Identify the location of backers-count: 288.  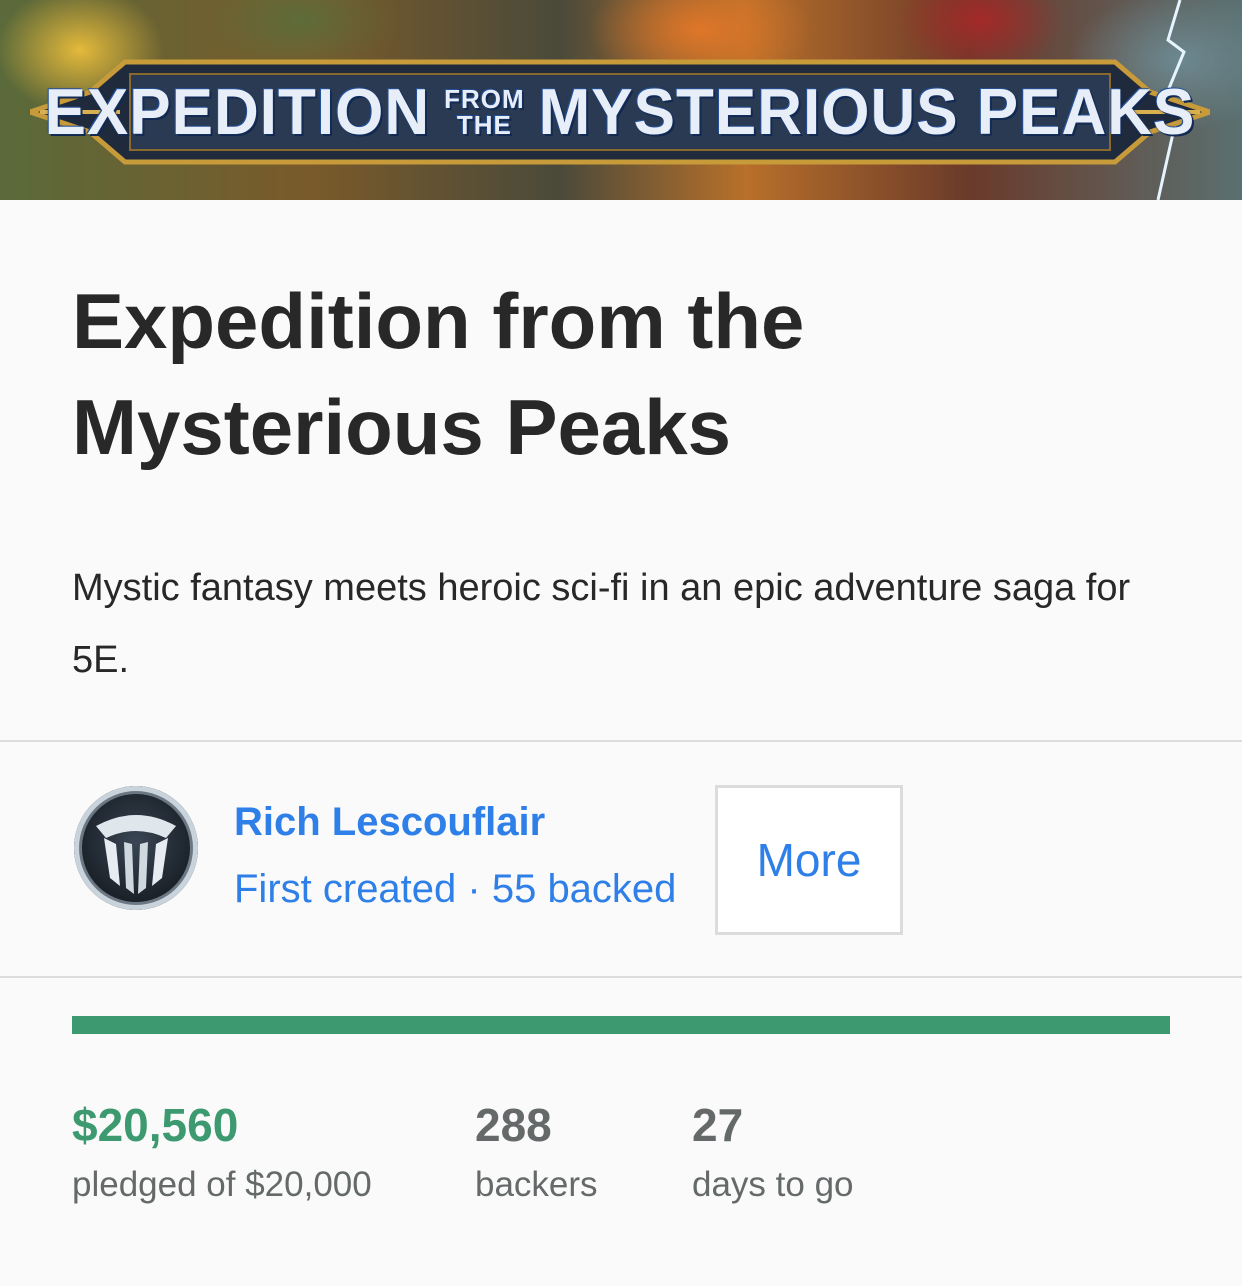
(513, 1125).